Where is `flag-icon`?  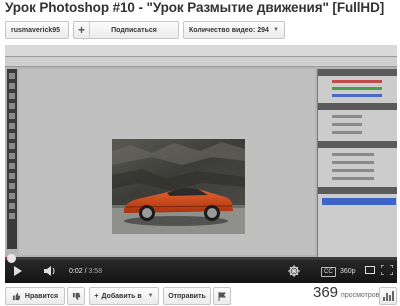 flag-icon is located at coordinates (222, 296).